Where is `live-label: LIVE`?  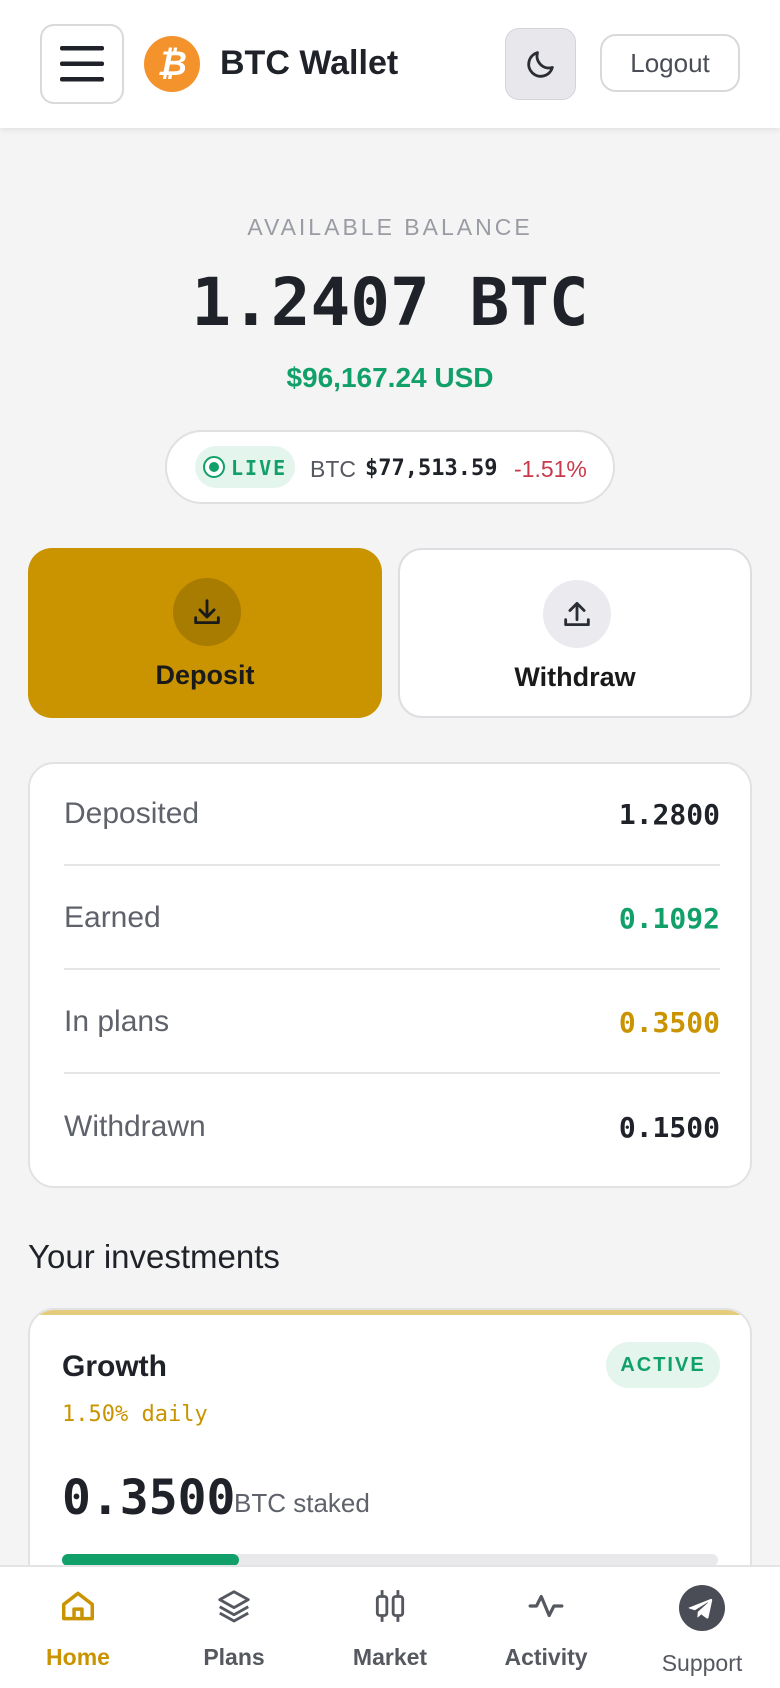
live-label: LIVE is located at coordinates (259, 468).